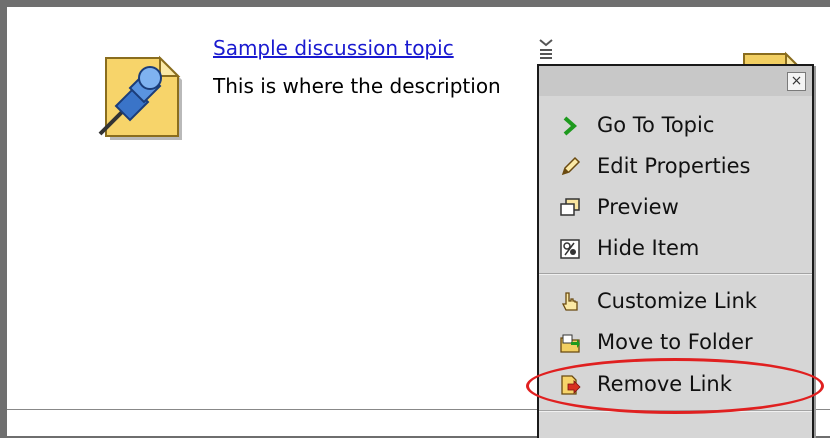 The width and height of the screenshot is (830, 438). Describe the element at coordinates (570, 208) in the screenshot. I see `preview-window-icon` at that location.